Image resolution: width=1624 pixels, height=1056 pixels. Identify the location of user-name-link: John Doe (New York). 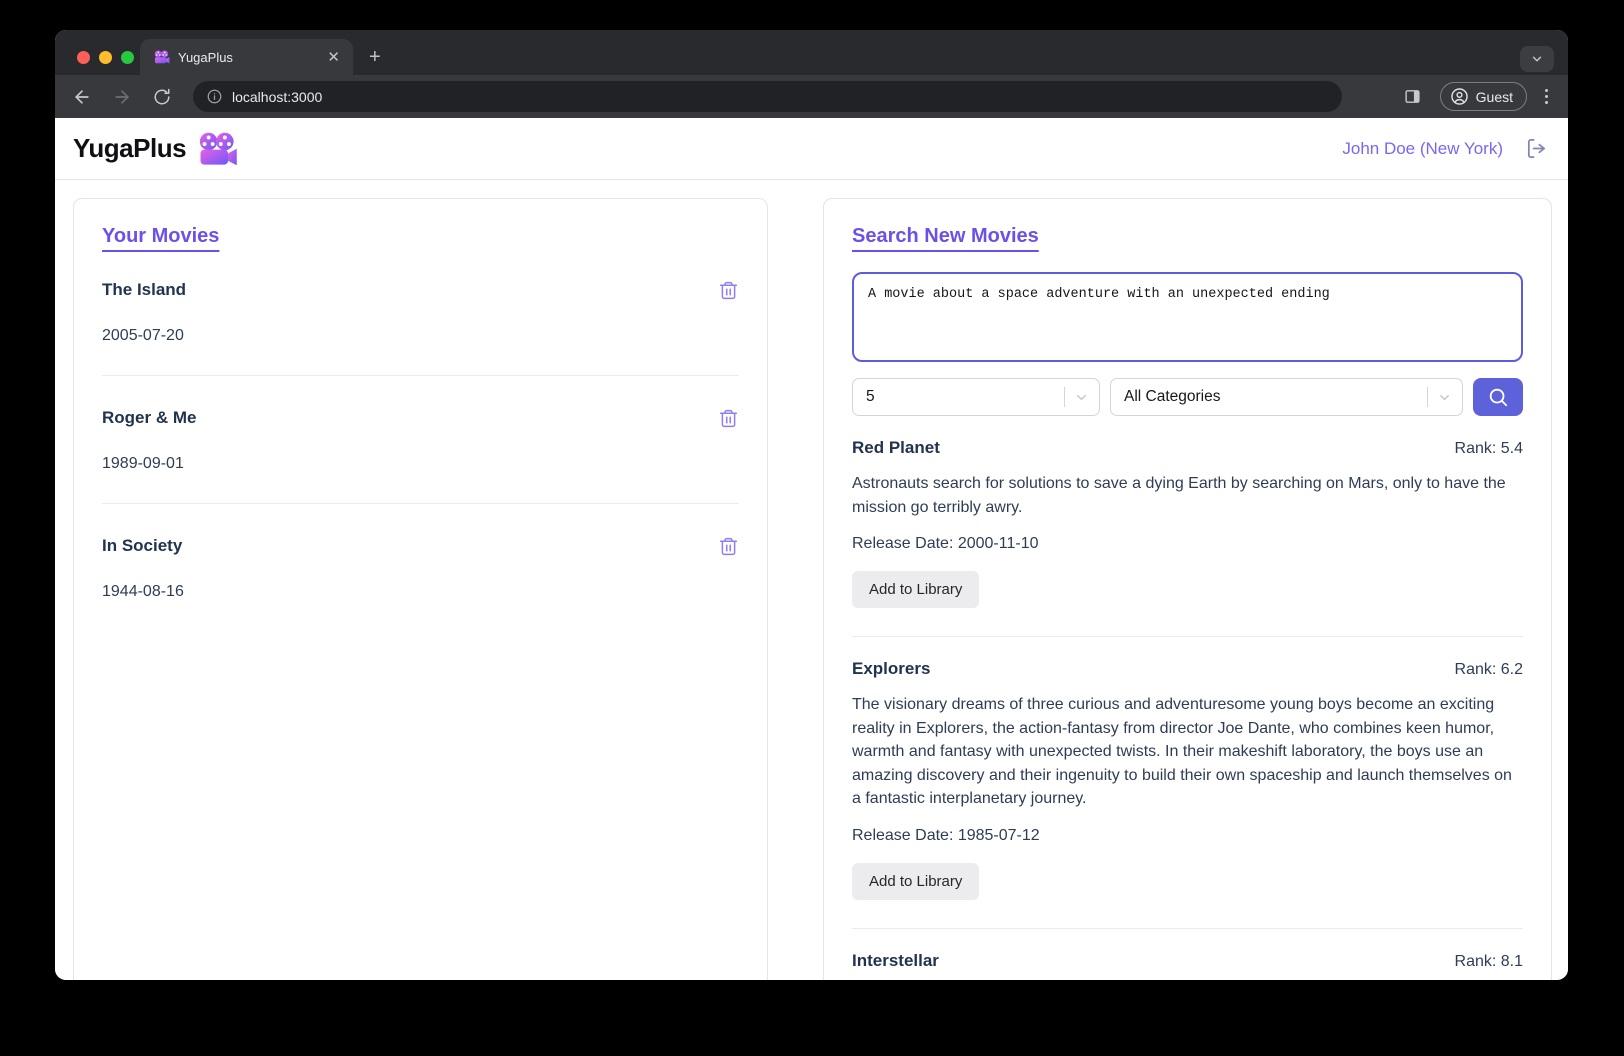
(1422, 149).